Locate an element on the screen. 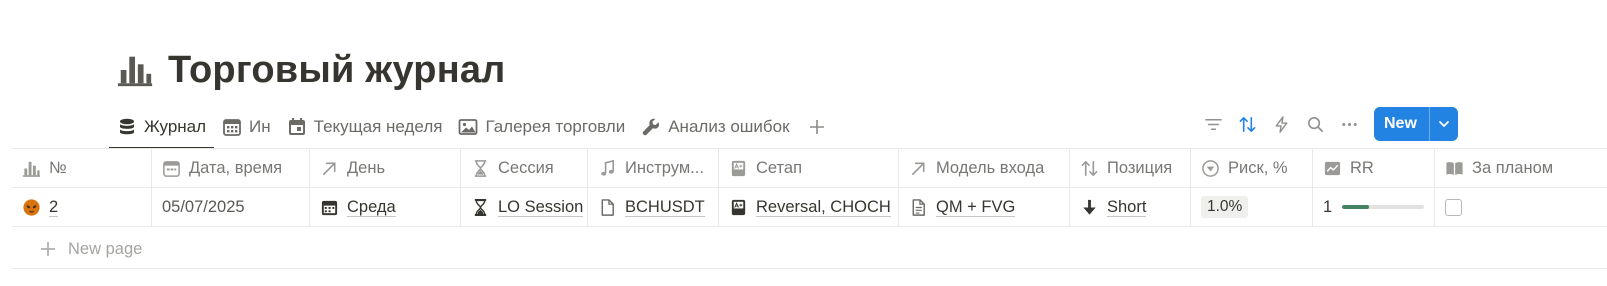  column-header-position: Позиция is located at coordinates (1130, 168).